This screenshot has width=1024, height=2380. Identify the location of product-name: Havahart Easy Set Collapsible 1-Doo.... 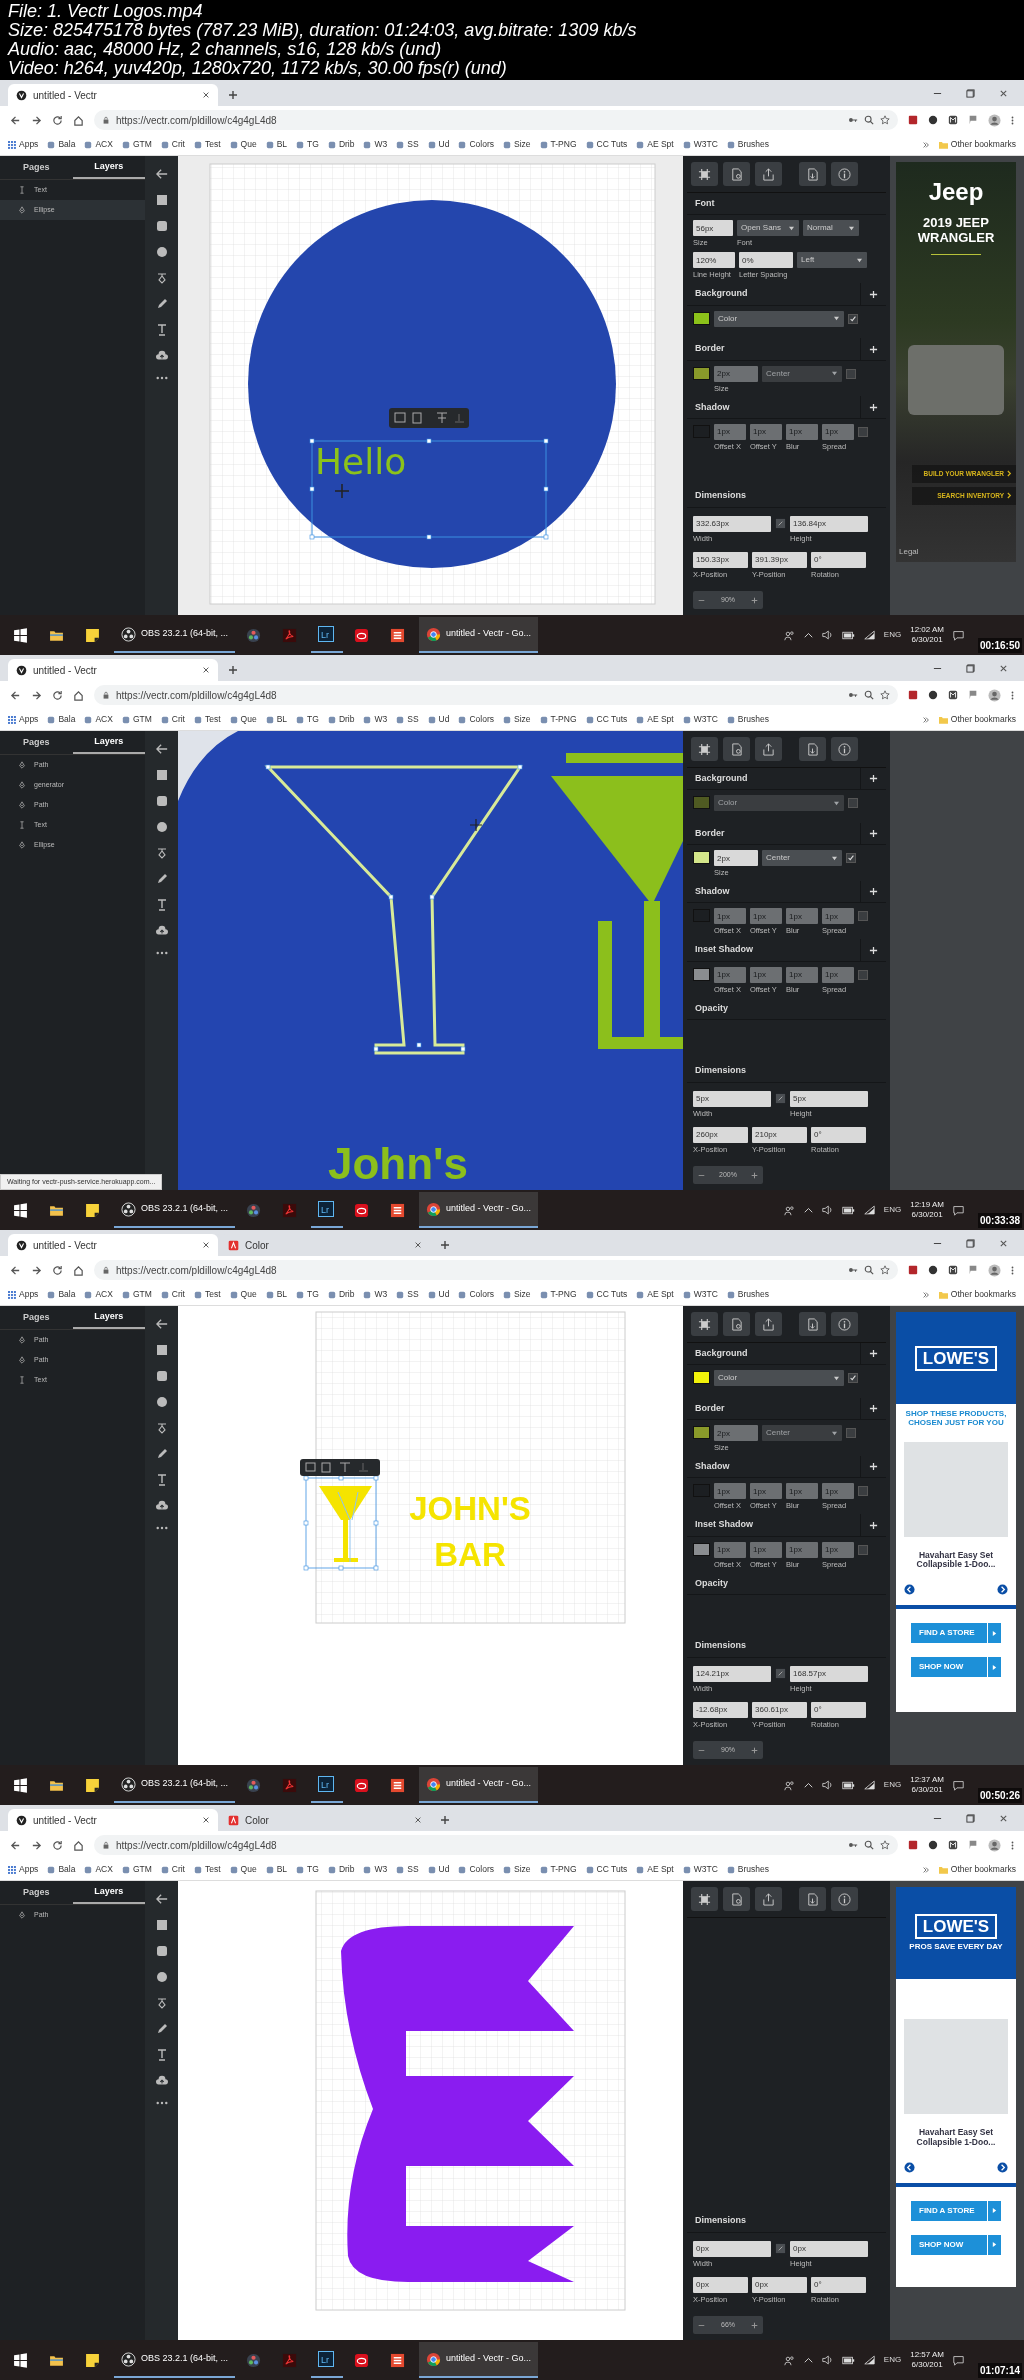
(956, 2138).